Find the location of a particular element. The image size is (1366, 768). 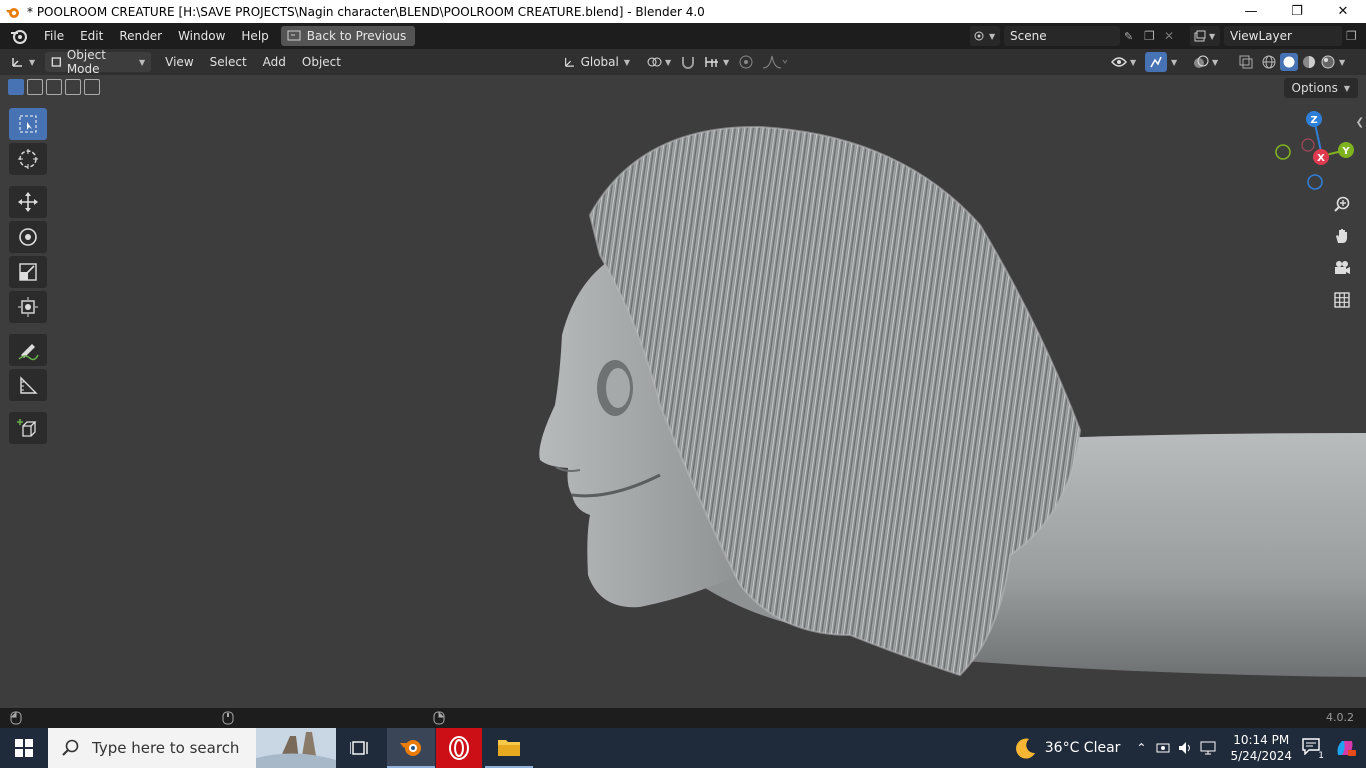

scene-type-dropdown: ▼ is located at coordinates (985, 36).